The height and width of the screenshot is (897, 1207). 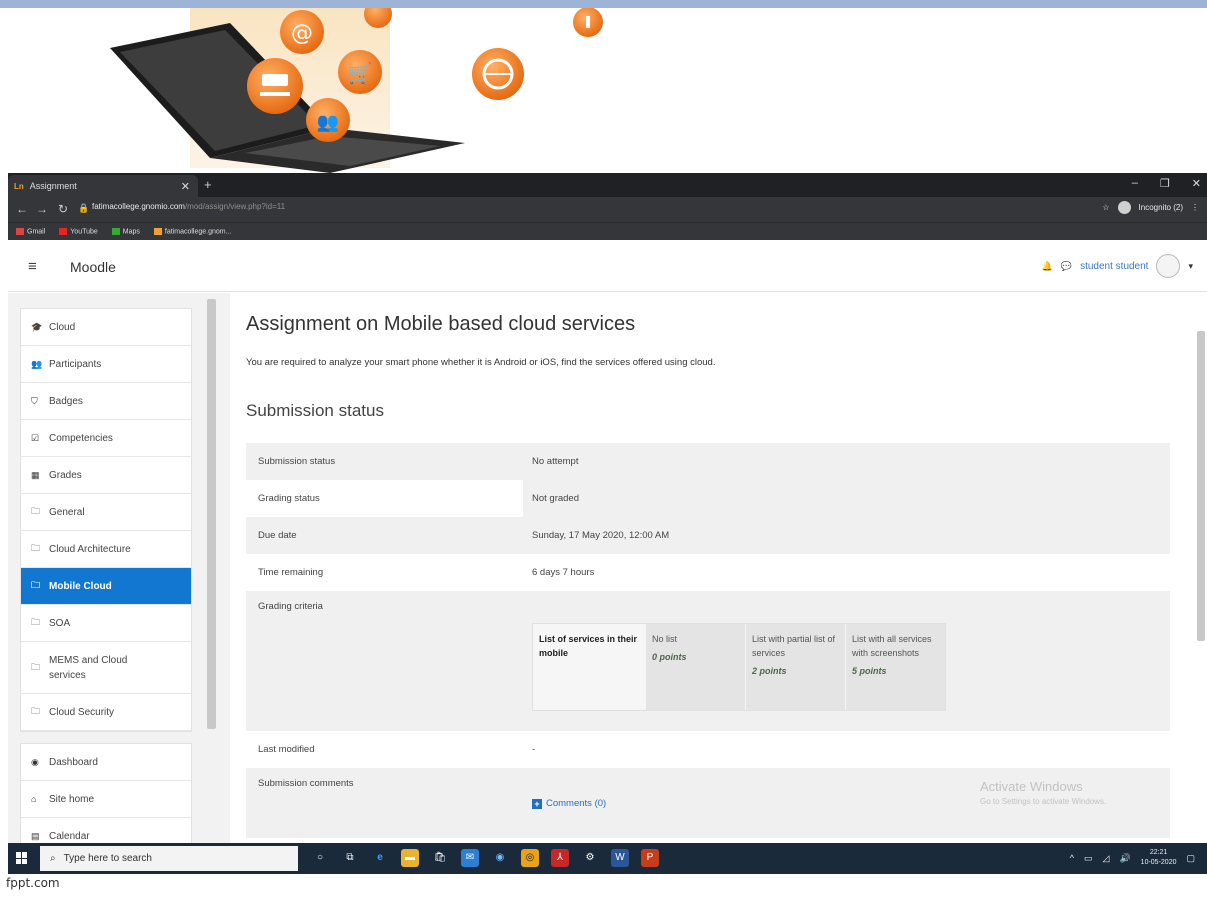 I want to click on sidebar-item-soa: 🗀 SOA, so click(x=106, y=623).